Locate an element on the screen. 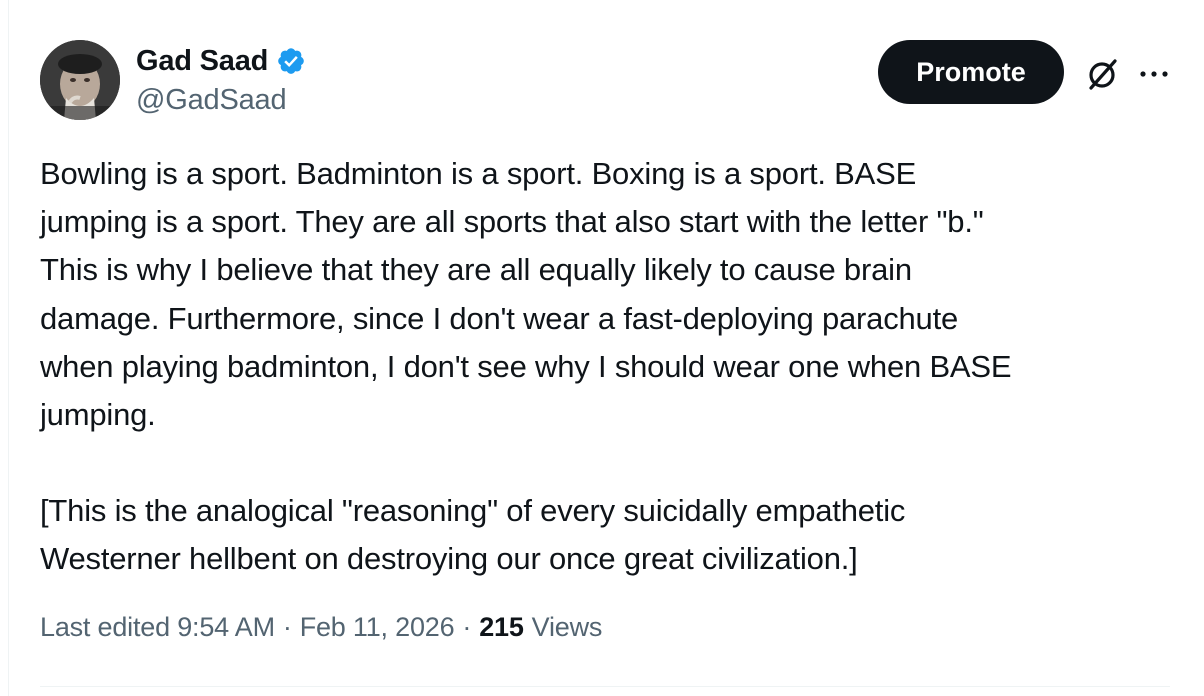 The width and height of the screenshot is (1204, 696). views-label: Views is located at coordinates (567, 627).